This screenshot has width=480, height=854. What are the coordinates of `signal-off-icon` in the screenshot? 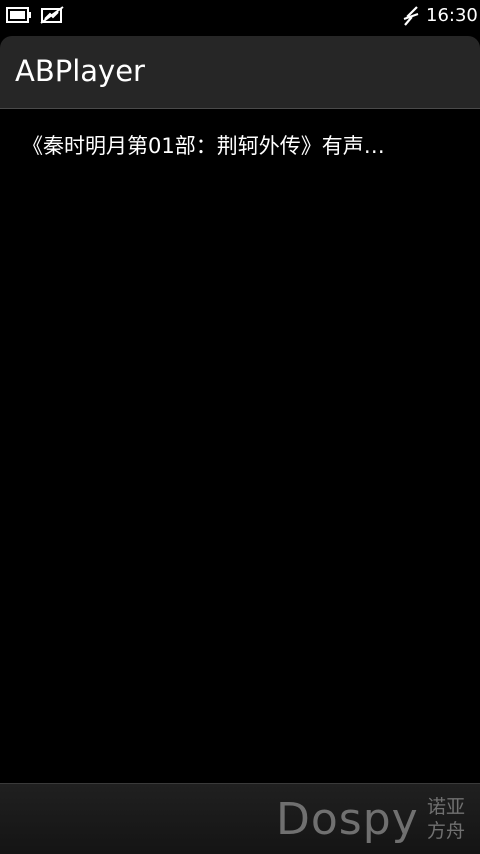 It's located at (52, 15).